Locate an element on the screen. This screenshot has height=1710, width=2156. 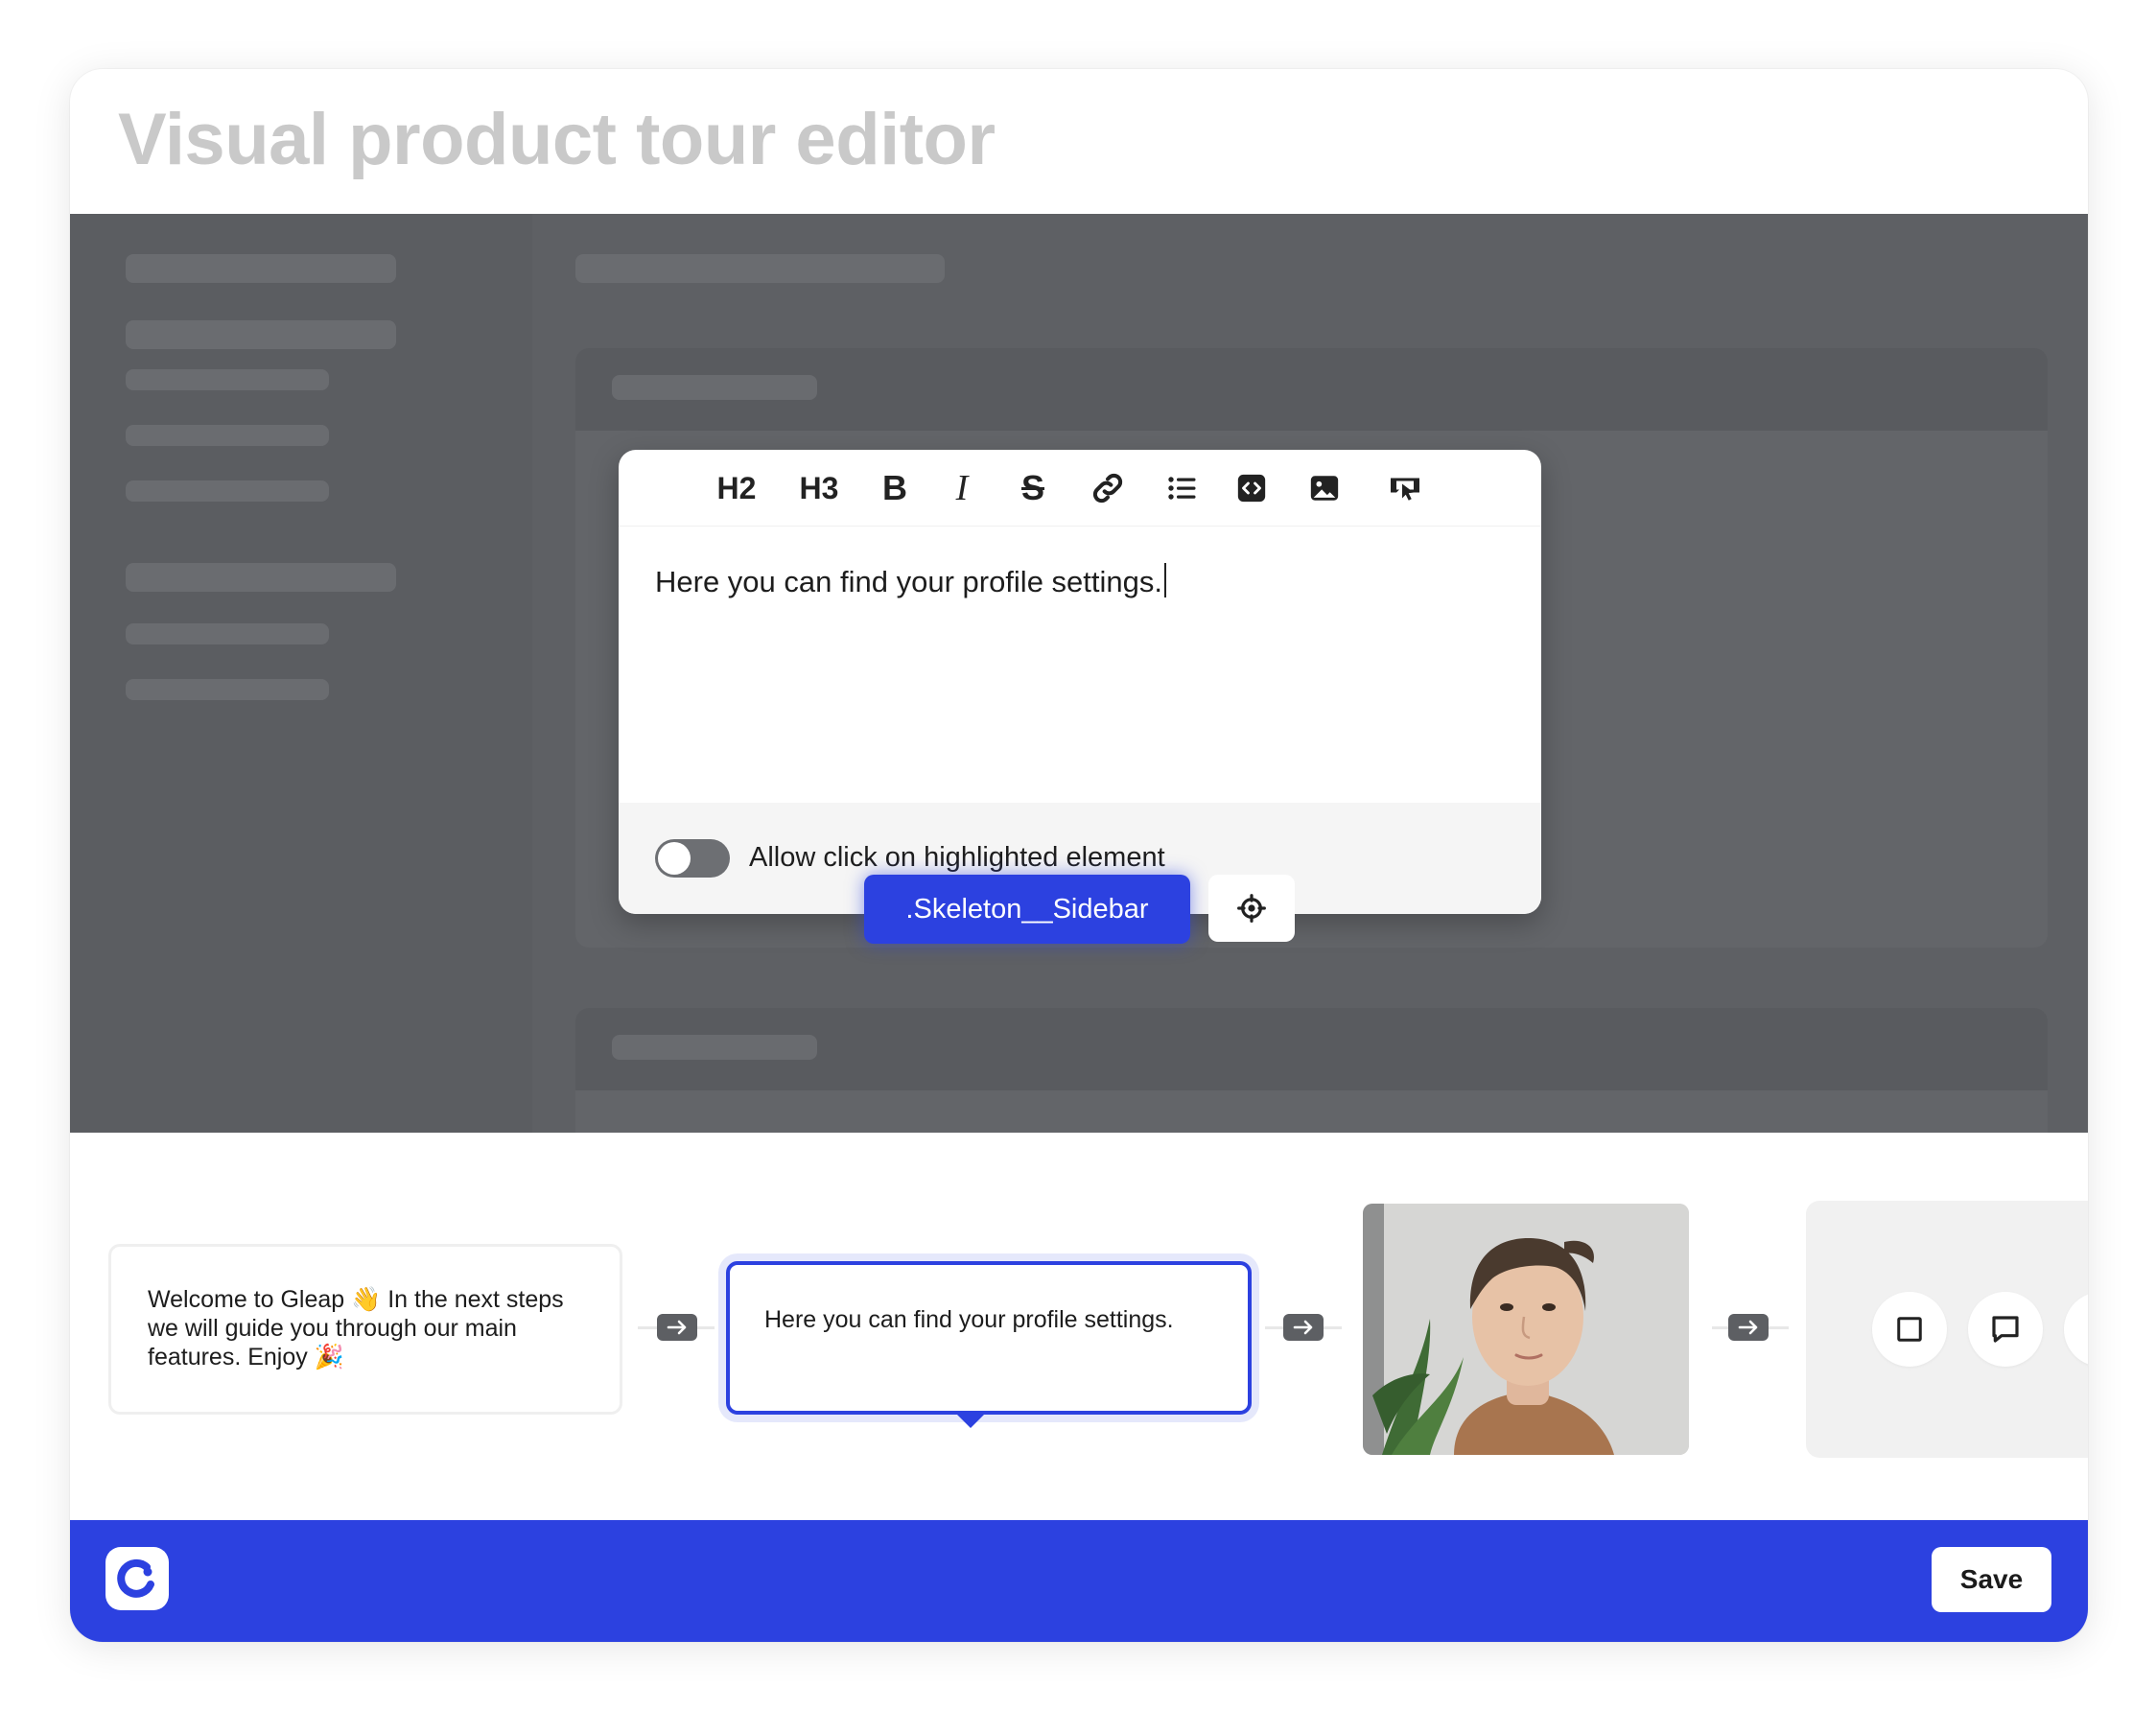
gleap-logo is located at coordinates (137, 1578).